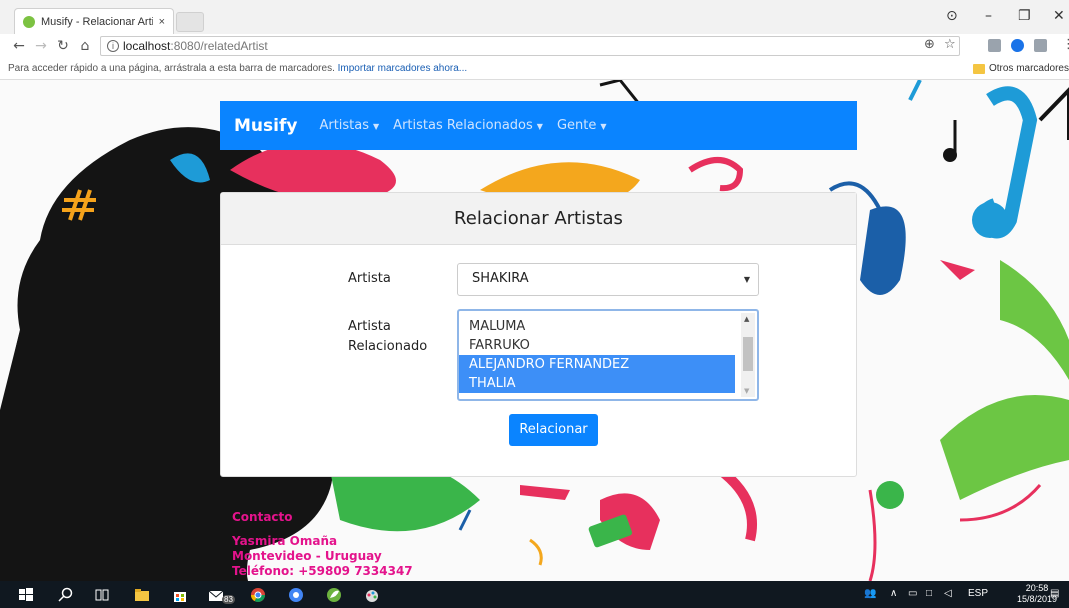  What do you see at coordinates (180, 595) in the screenshot?
I see `store-icon` at bounding box center [180, 595].